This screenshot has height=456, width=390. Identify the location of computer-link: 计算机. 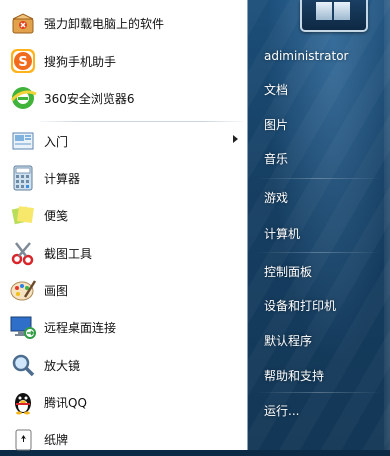
(282, 234).